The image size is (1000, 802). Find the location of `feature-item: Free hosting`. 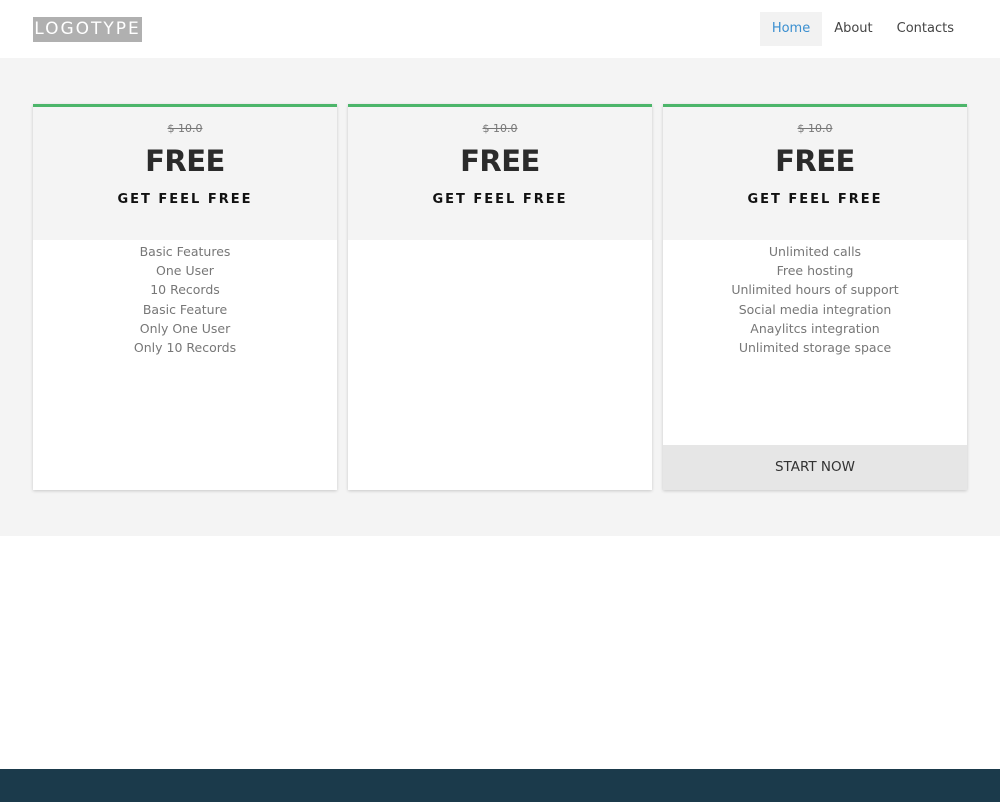

feature-item: Free hosting is located at coordinates (815, 271).